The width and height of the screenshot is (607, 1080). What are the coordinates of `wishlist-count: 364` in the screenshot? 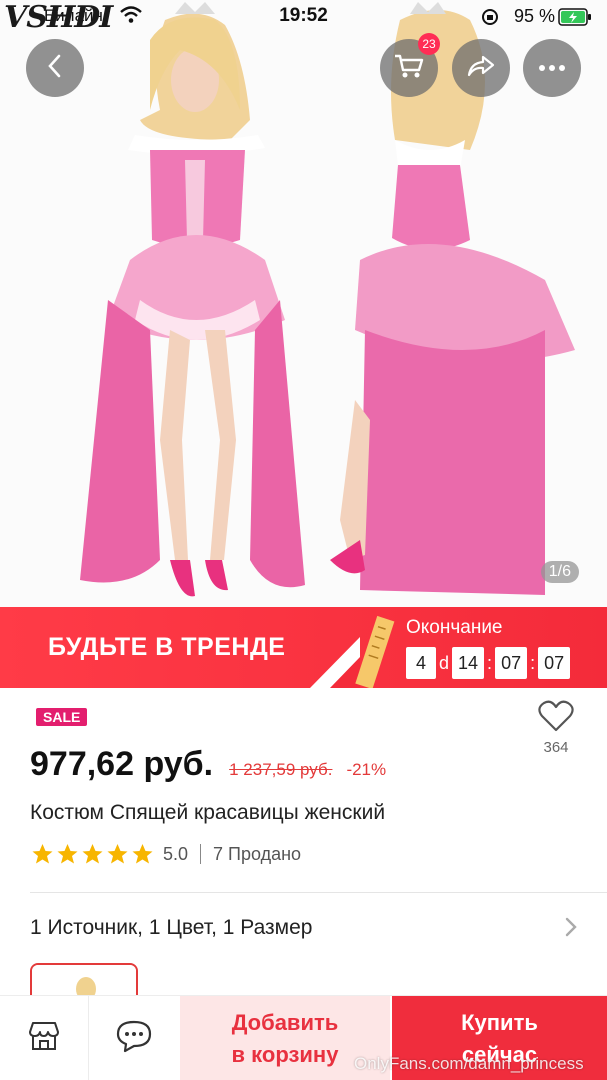 It's located at (556, 747).